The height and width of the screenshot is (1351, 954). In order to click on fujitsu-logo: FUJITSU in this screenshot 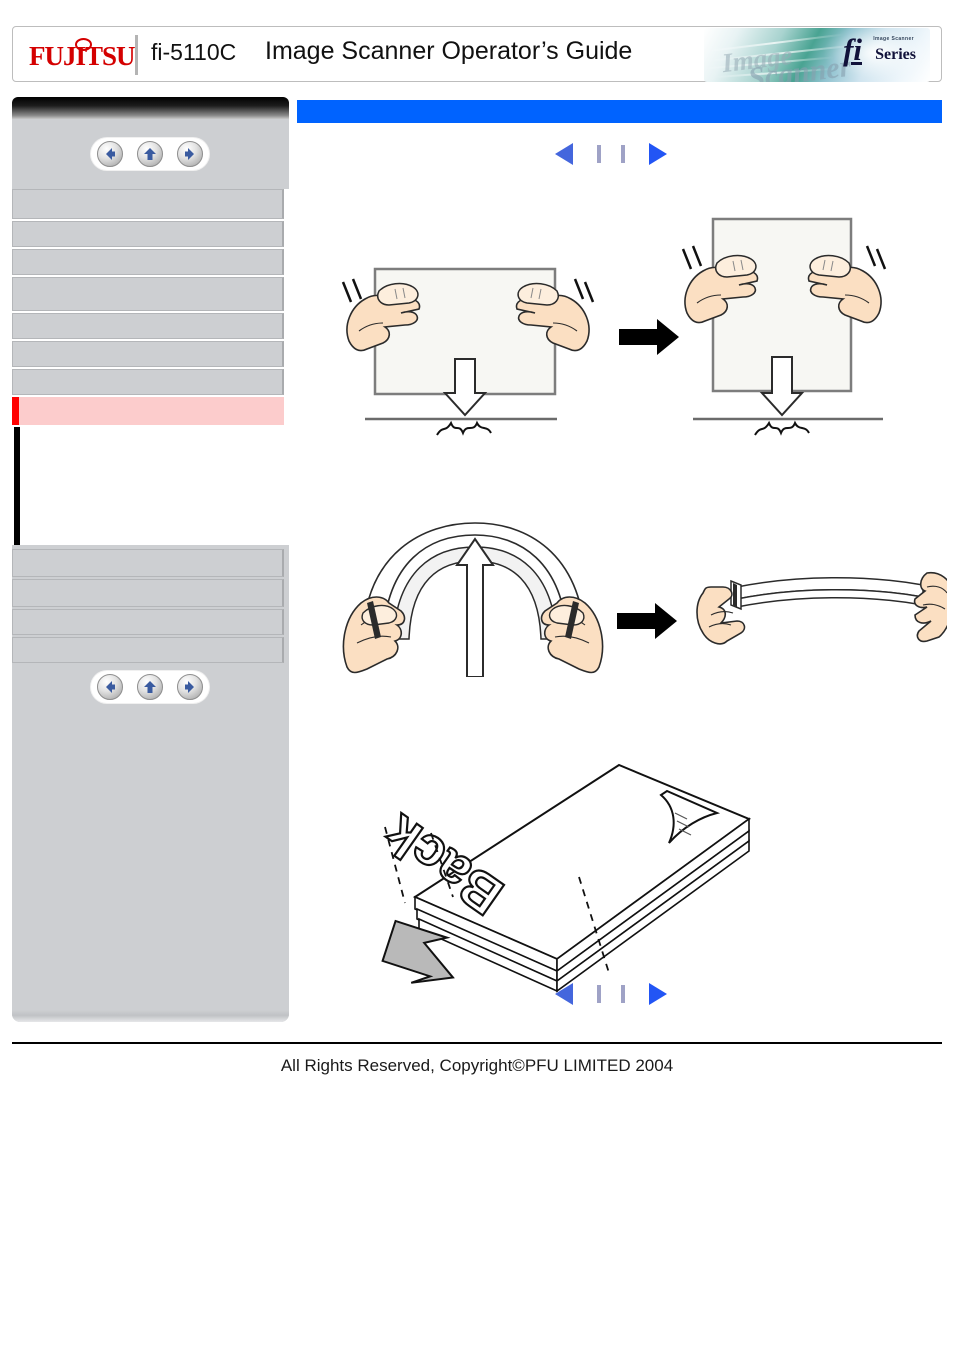, I will do `click(82, 54)`.